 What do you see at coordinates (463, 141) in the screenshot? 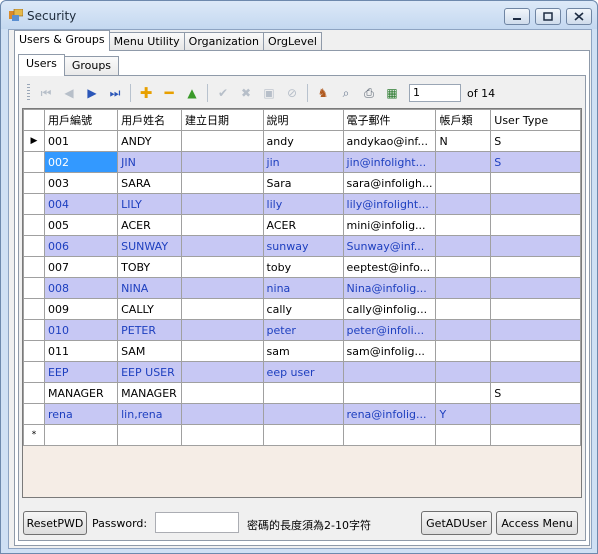
I see `table-cell: N` at bounding box center [463, 141].